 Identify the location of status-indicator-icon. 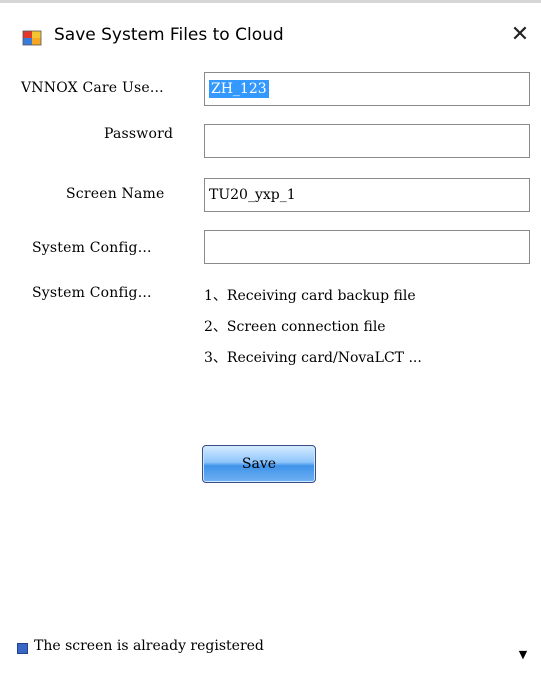
(22, 648).